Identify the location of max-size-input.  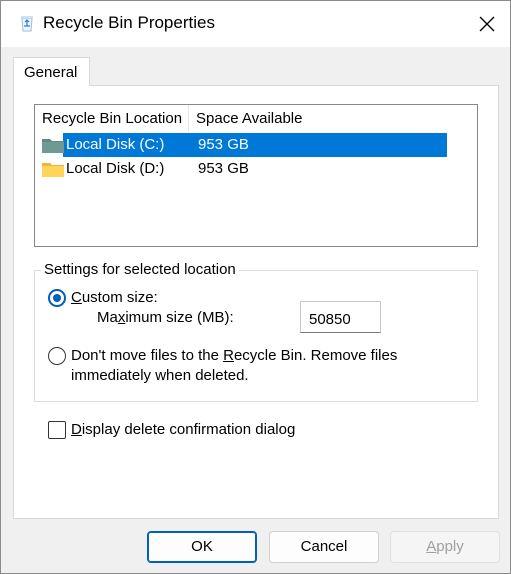
(340, 317).